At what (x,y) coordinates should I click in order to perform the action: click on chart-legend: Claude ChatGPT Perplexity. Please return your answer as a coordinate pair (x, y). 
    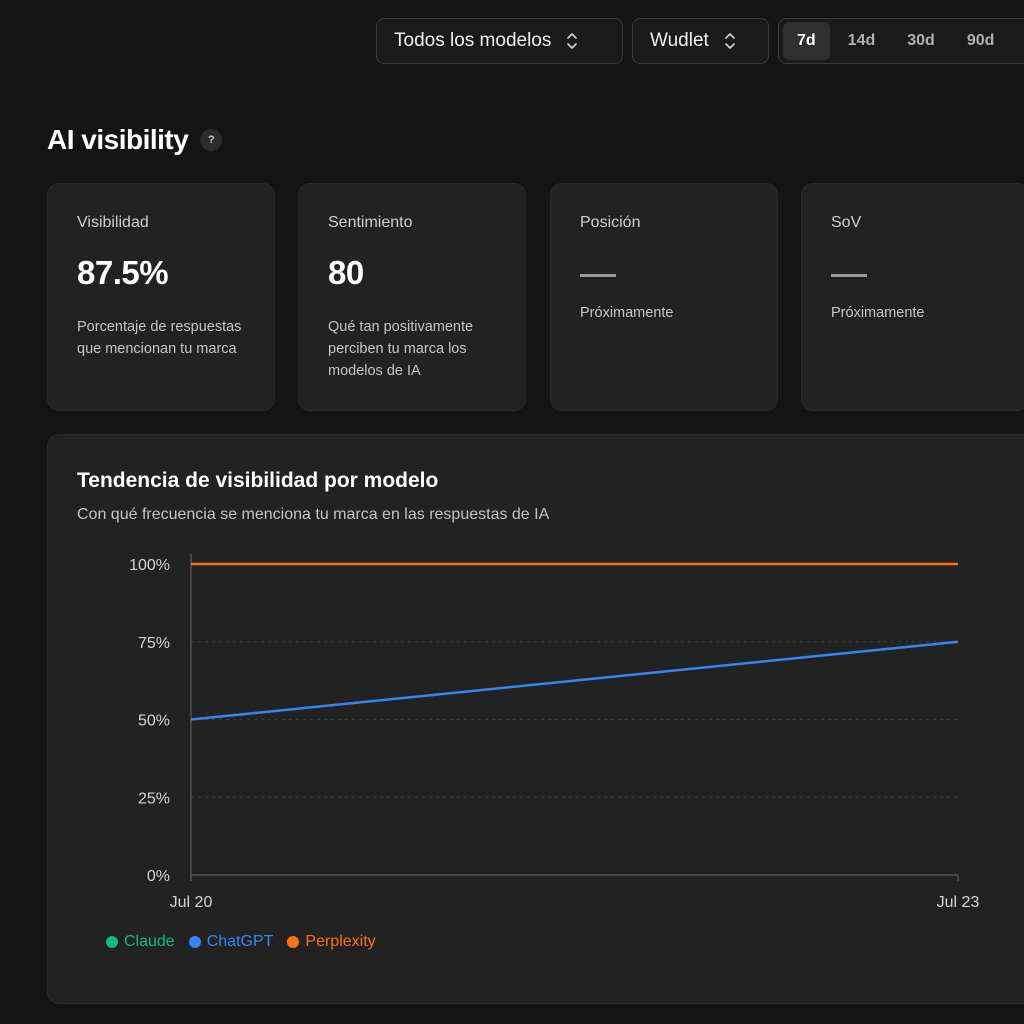
    Looking at the image, I should click on (241, 942).